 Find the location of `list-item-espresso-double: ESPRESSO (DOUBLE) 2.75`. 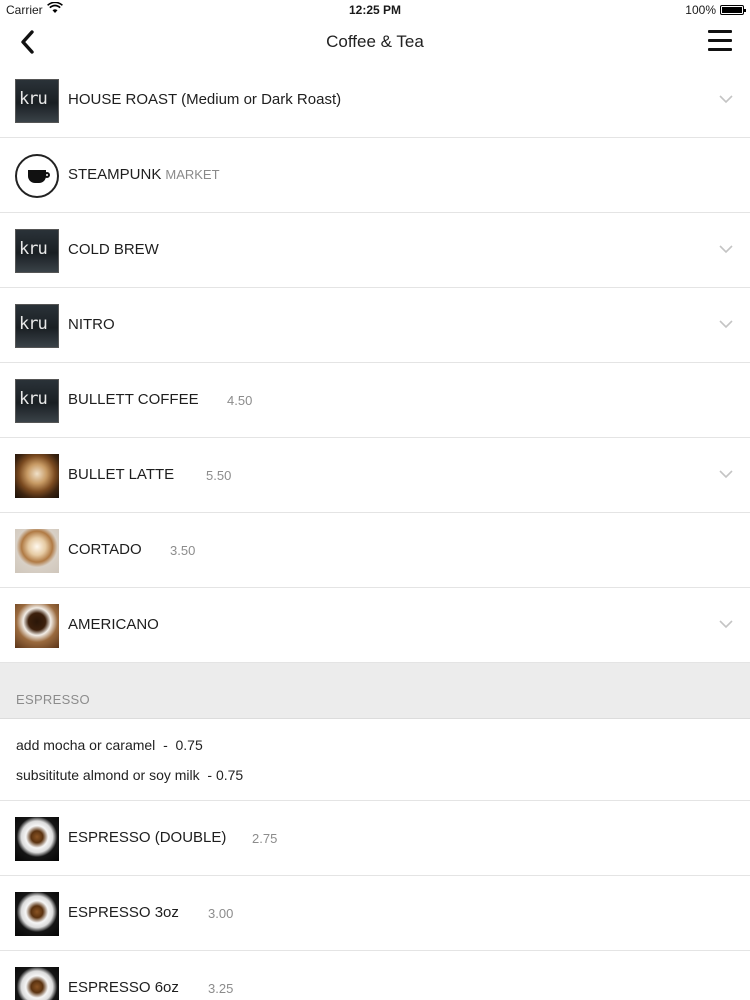

list-item-espresso-double: ESPRESSO (DOUBLE) 2.75 is located at coordinates (375, 838).